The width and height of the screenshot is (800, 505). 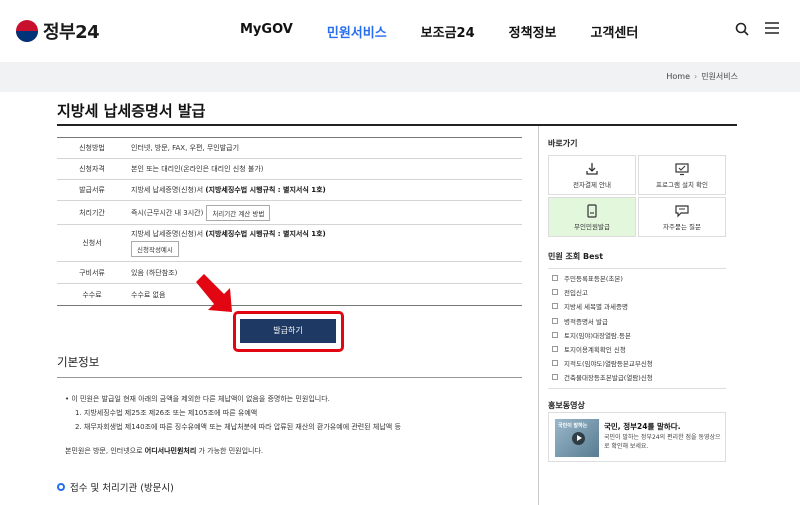 I want to click on basic-info-note: 본민원은 방문, 인터넷으로 어디서나민원처리 가 가능한 민원입니다., so click(x=295, y=451).